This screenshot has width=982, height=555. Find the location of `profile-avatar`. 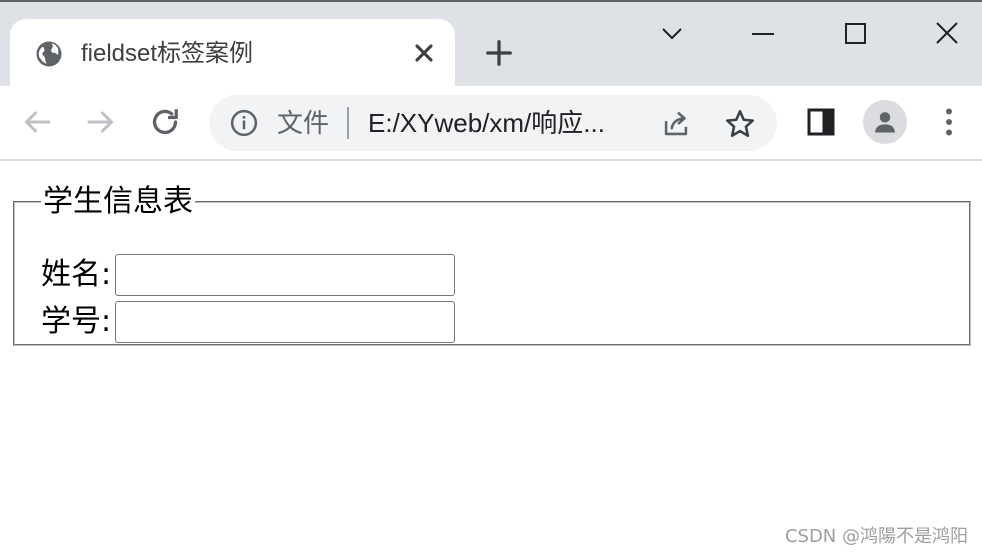

profile-avatar is located at coordinates (885, 122).